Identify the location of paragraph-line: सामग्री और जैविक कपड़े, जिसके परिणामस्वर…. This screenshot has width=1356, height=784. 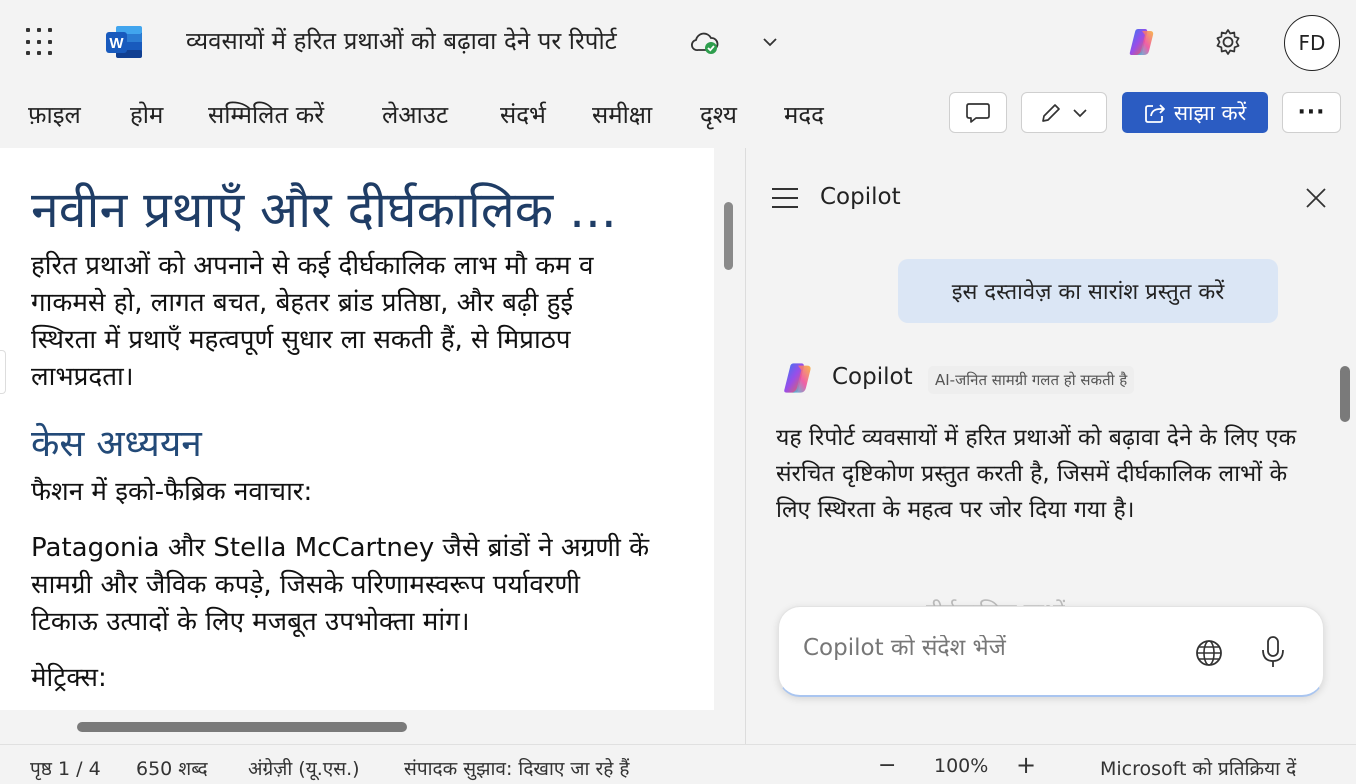
(305, 585).